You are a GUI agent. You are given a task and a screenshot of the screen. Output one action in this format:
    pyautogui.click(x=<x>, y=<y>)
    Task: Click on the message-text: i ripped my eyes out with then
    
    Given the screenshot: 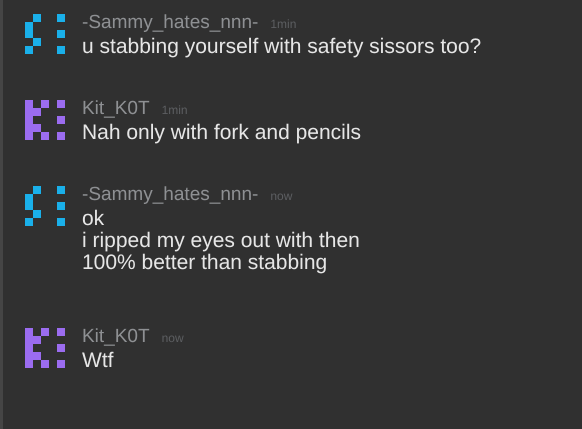 What is the action you would take?
    pyautogui.click(x=221, y=241)
    